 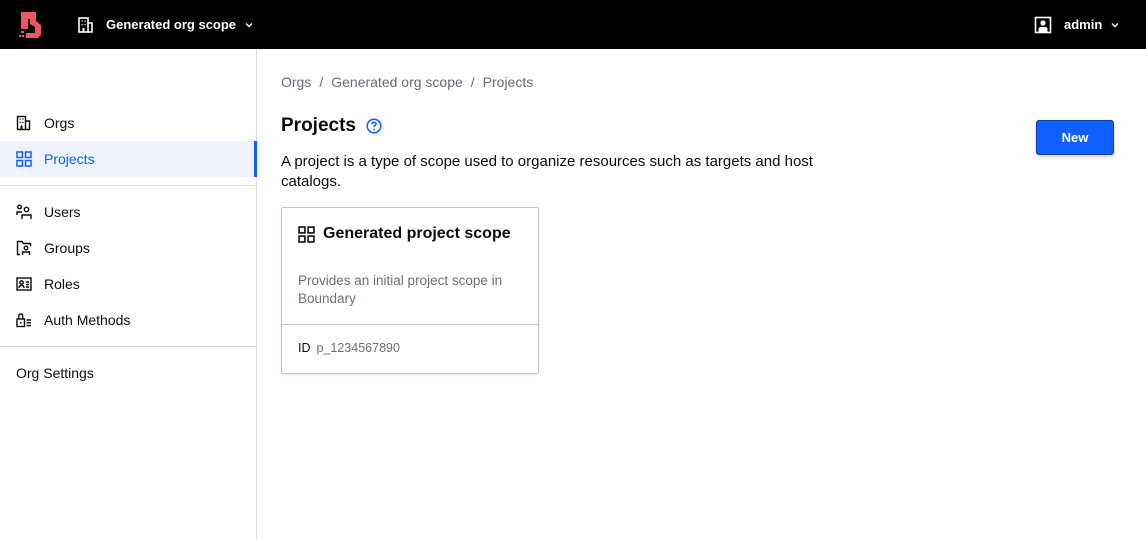 I want to click on card-id-label: ID, so click(x=304, y=348).